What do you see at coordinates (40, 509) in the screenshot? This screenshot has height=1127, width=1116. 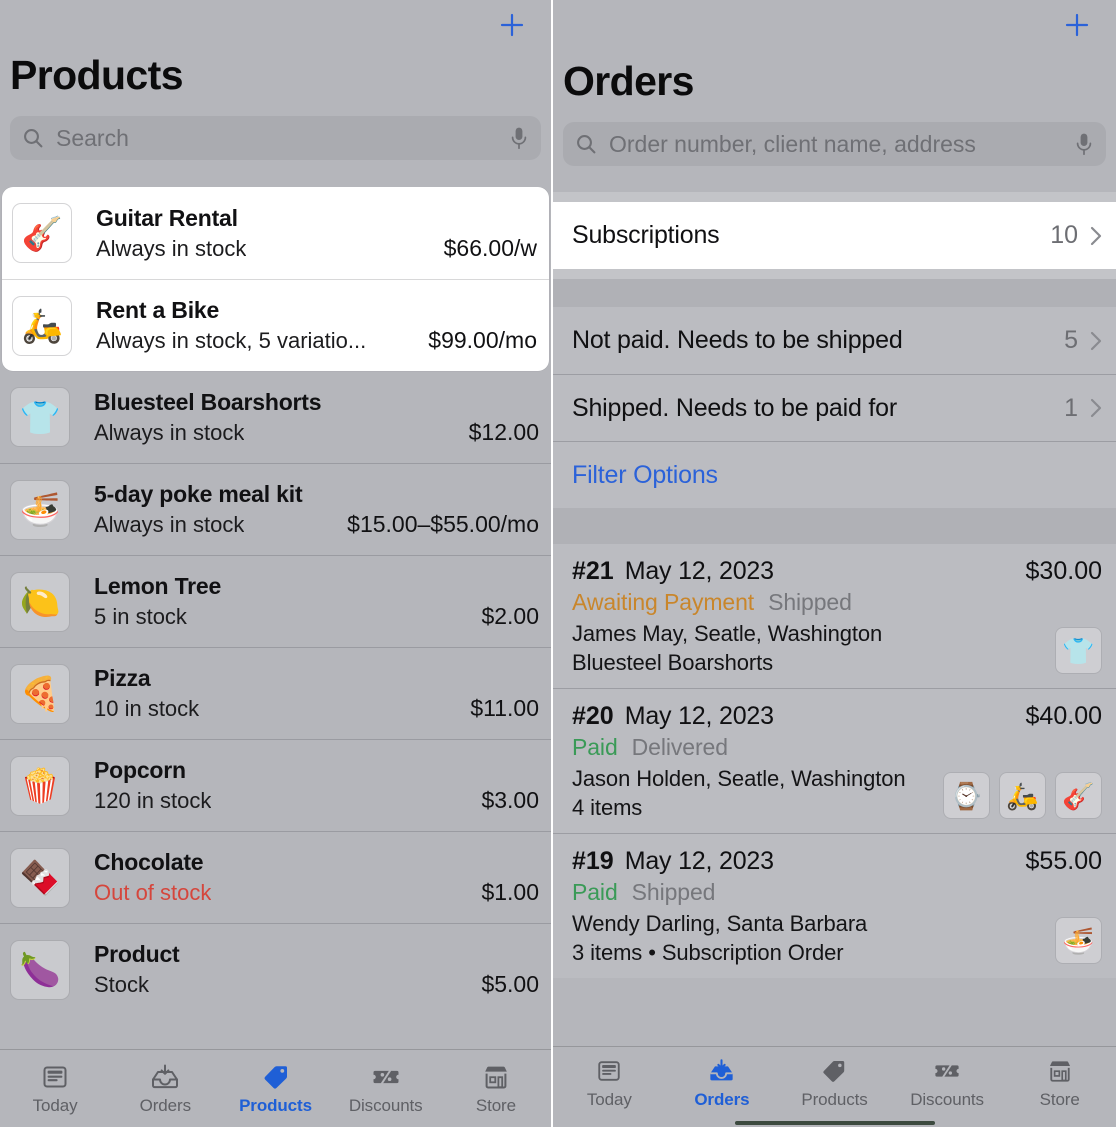 I see `bowl-emoji: 🍜` at bounding box center [40, 509].